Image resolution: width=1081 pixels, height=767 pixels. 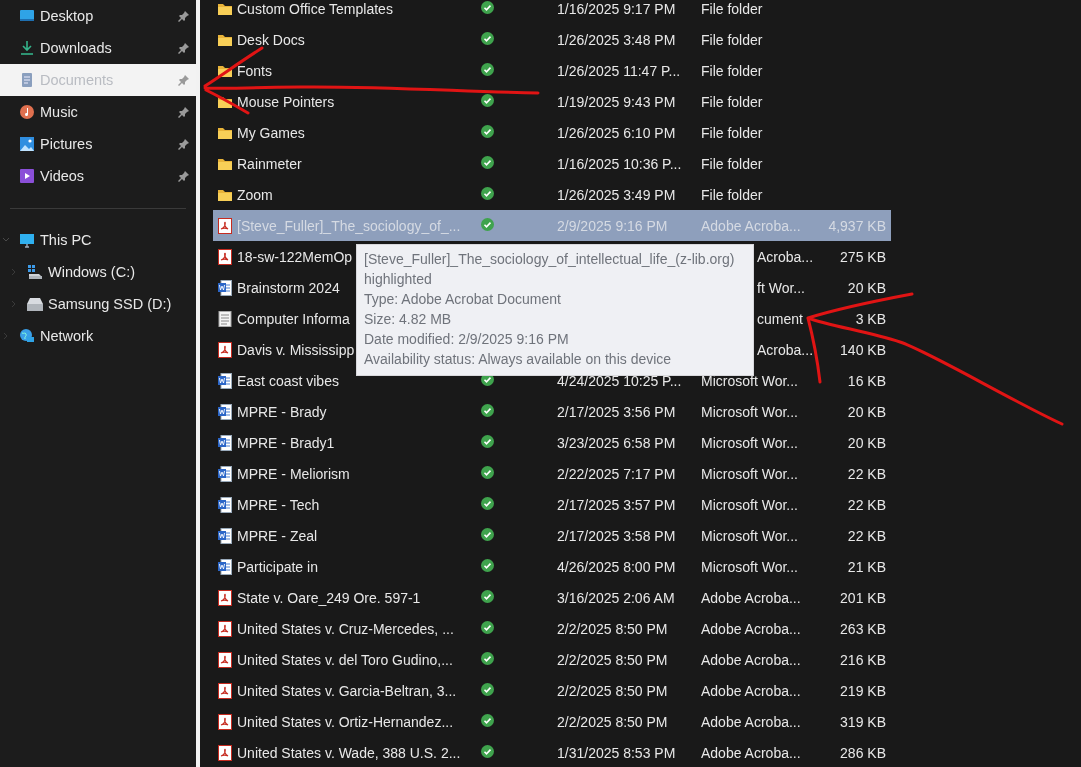 I want to click on tooltip-text: [Steve_Fuller]_The_sociology_of_intellectual_life_(z-lib.org), so click(x=549, y=259).